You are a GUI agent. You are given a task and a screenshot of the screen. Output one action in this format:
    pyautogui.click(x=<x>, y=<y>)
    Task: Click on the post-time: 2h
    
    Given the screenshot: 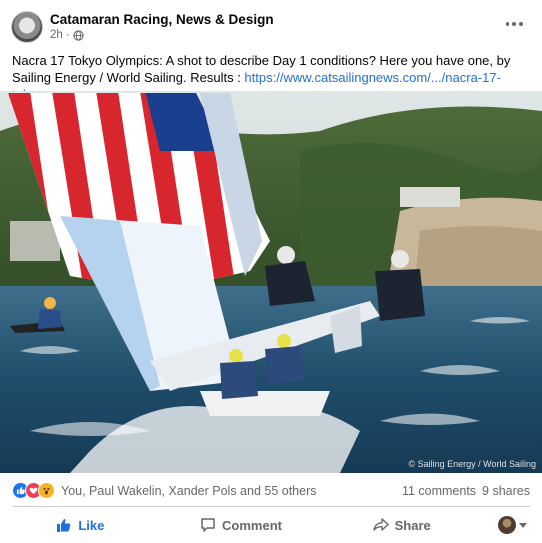 What is the action you would take?
    pyautogui.click(x=56, y=35)
    